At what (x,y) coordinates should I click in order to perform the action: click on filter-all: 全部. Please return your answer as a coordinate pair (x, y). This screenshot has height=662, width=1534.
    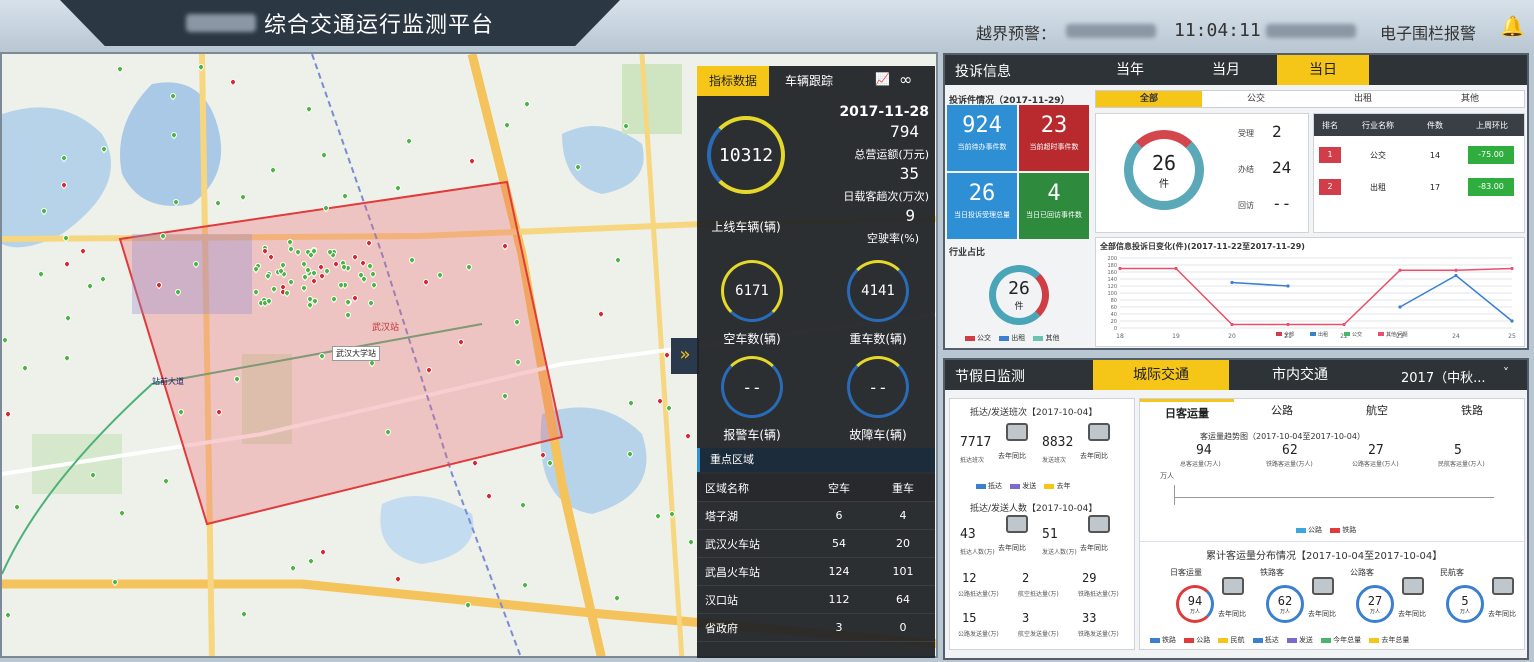
    Looking at the image, I should click on (1149, 99).